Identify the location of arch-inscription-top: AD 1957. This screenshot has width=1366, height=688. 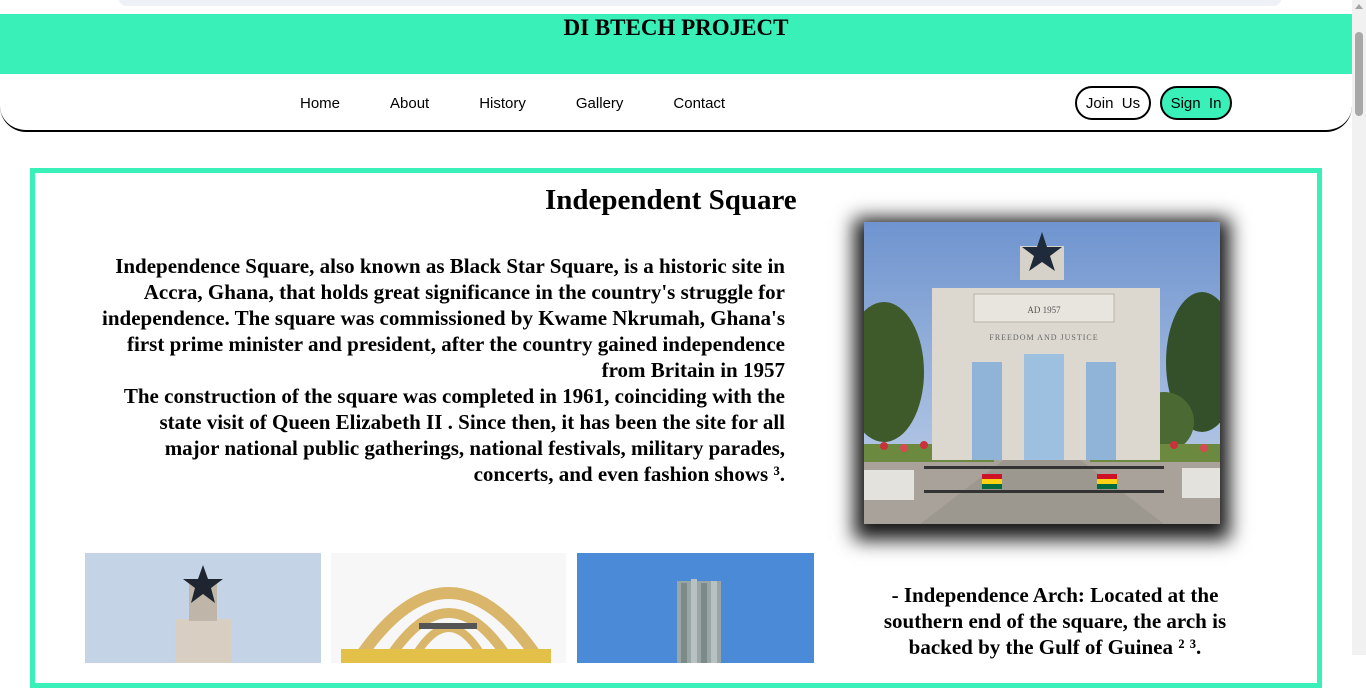
(1044, 310).